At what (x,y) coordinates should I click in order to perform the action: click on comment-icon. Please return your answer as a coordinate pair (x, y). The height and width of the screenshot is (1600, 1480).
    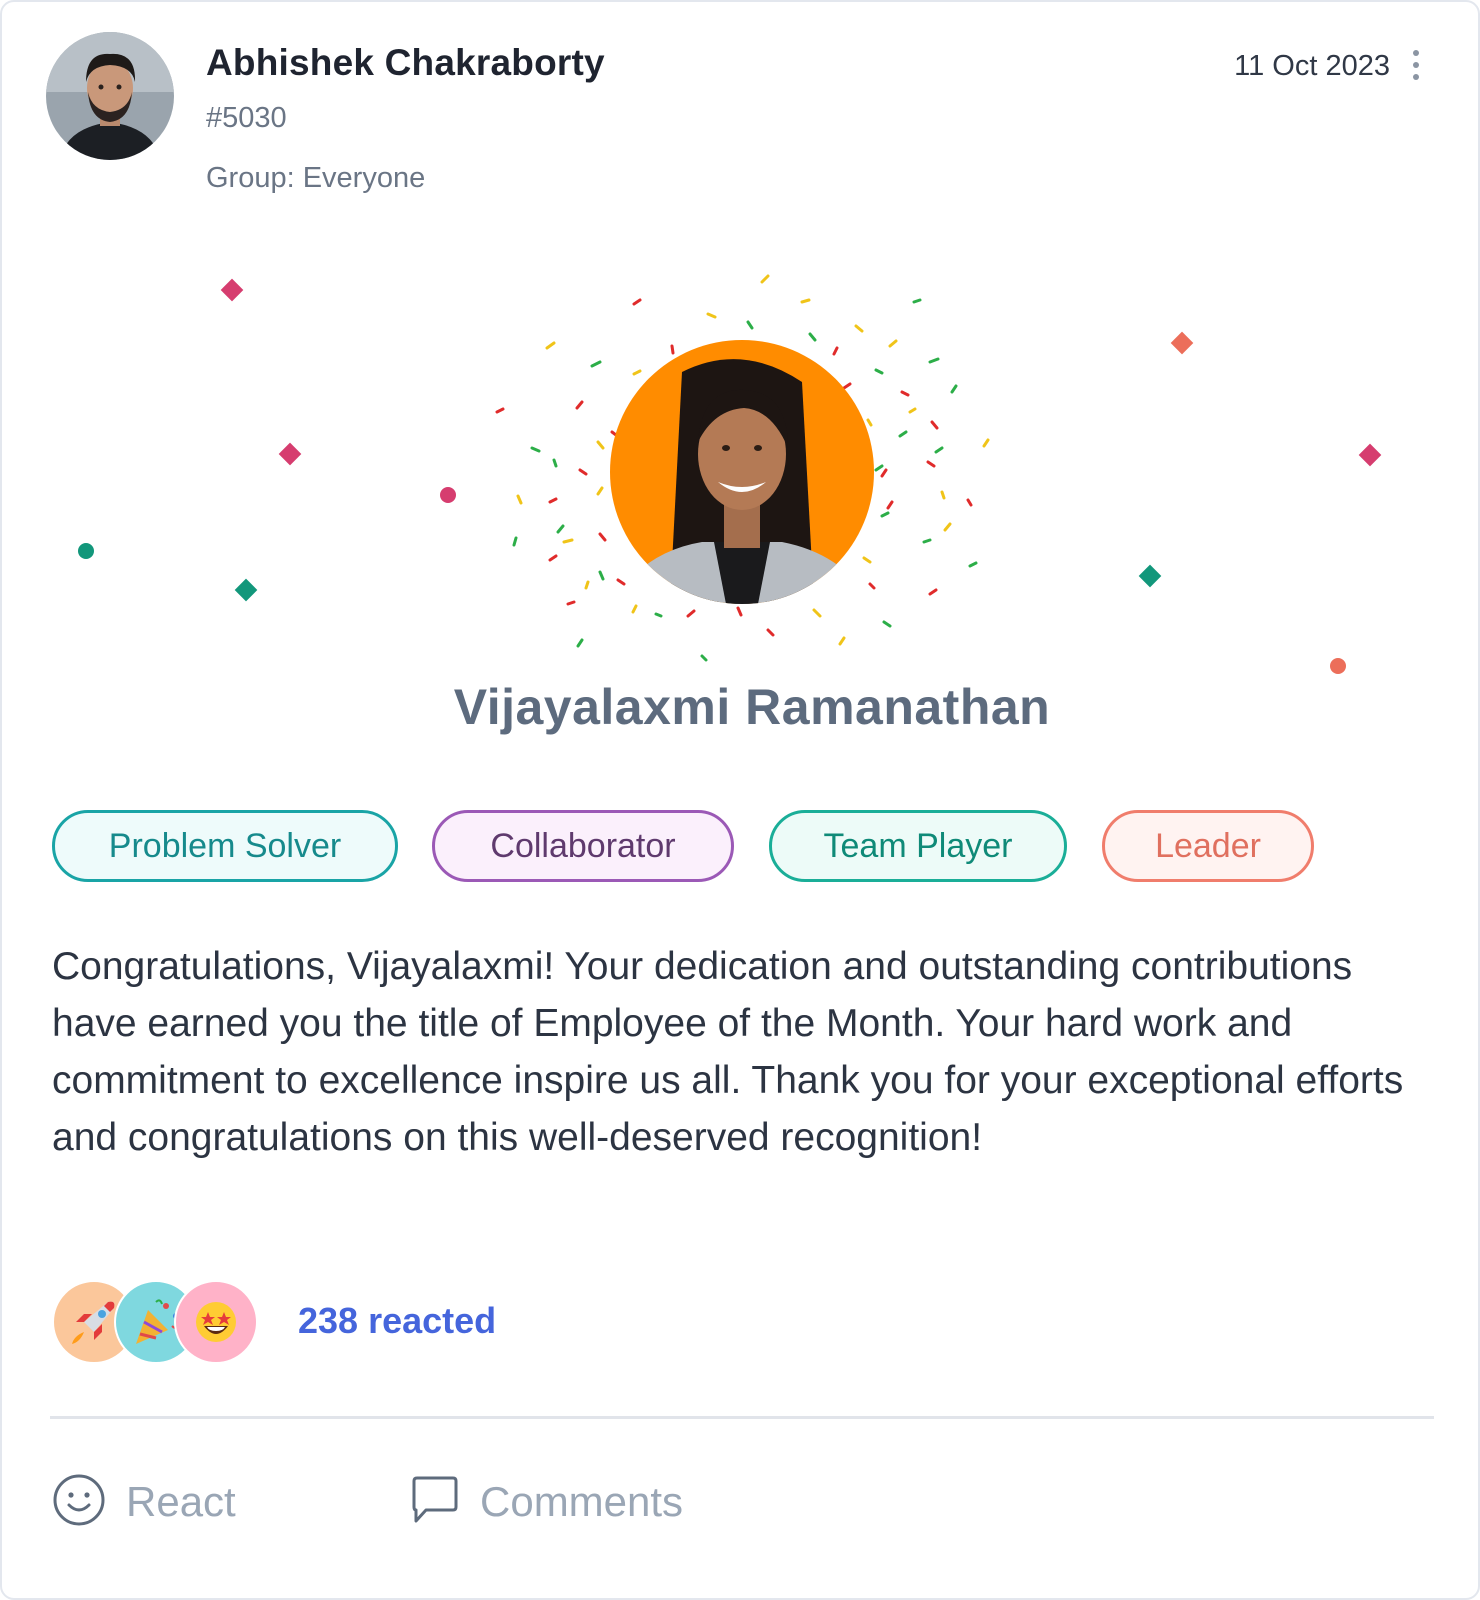
    Looking at the image, I should click on (435, 1502).